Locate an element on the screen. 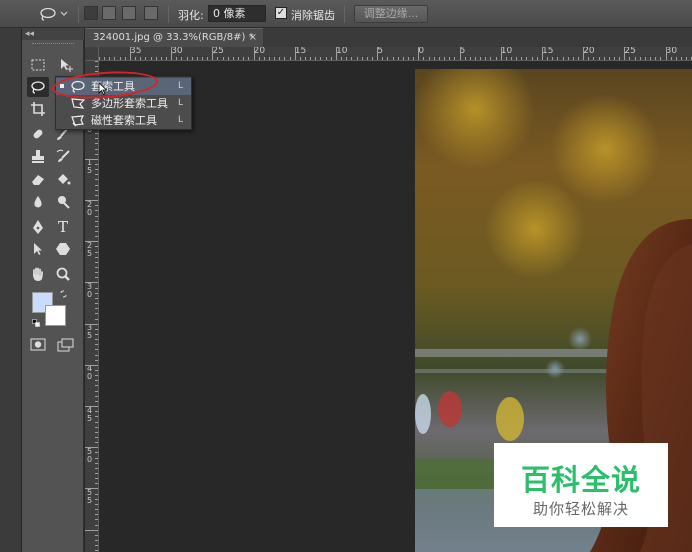 This screenshot has width=692, height=552. rectangular-marquee-icon is located at coordinates (38, 65).